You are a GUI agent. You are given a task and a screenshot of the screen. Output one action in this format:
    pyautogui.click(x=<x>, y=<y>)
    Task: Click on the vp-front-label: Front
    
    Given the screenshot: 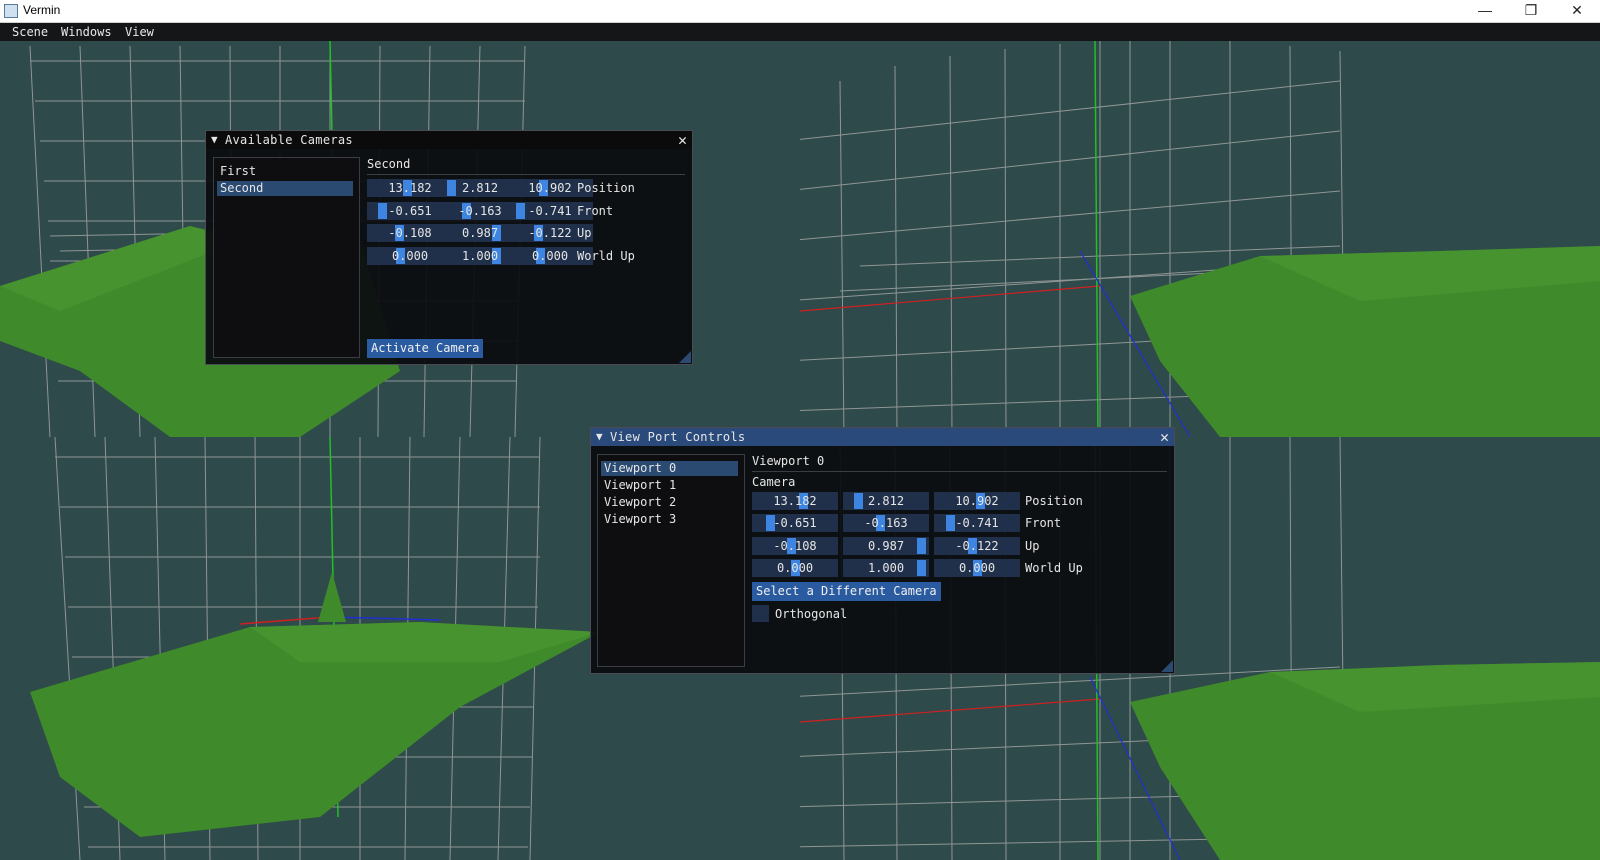 What is the action you would take?
    pyautogui.click(x=1043, y=523)
    